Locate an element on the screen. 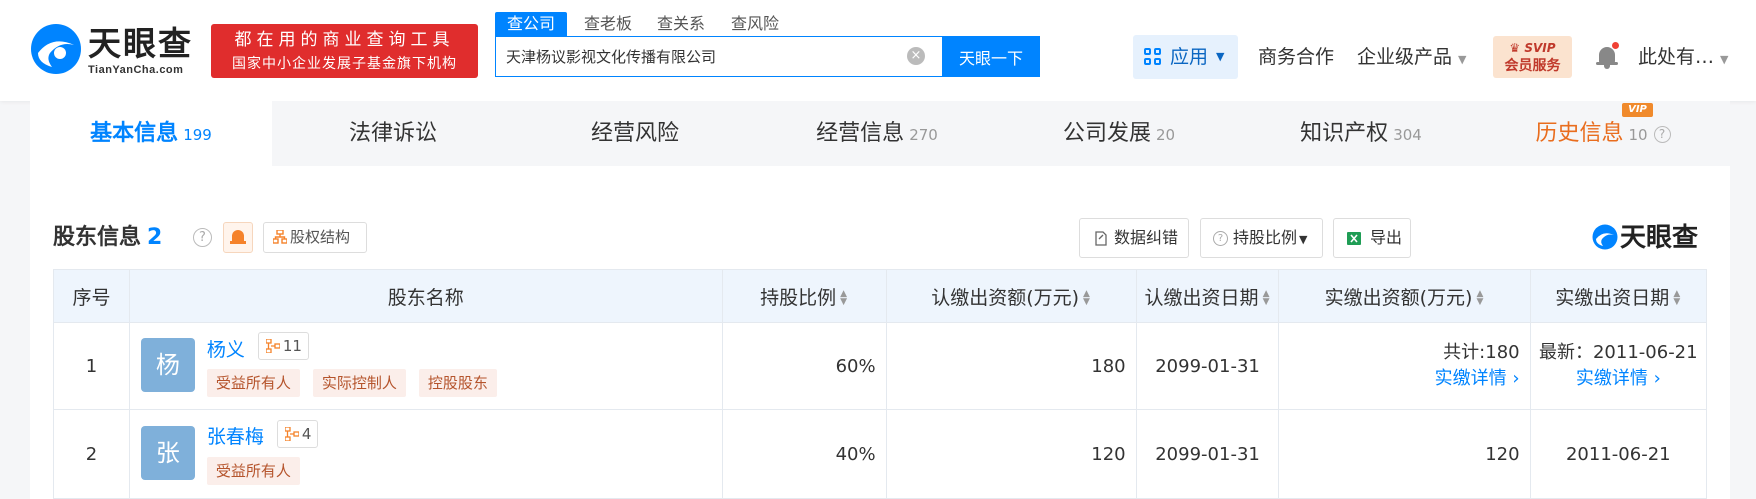 This screenshot has width=1756, height=499. data-correction-label: 数据纠错 is located at coordinates (1146, 237).